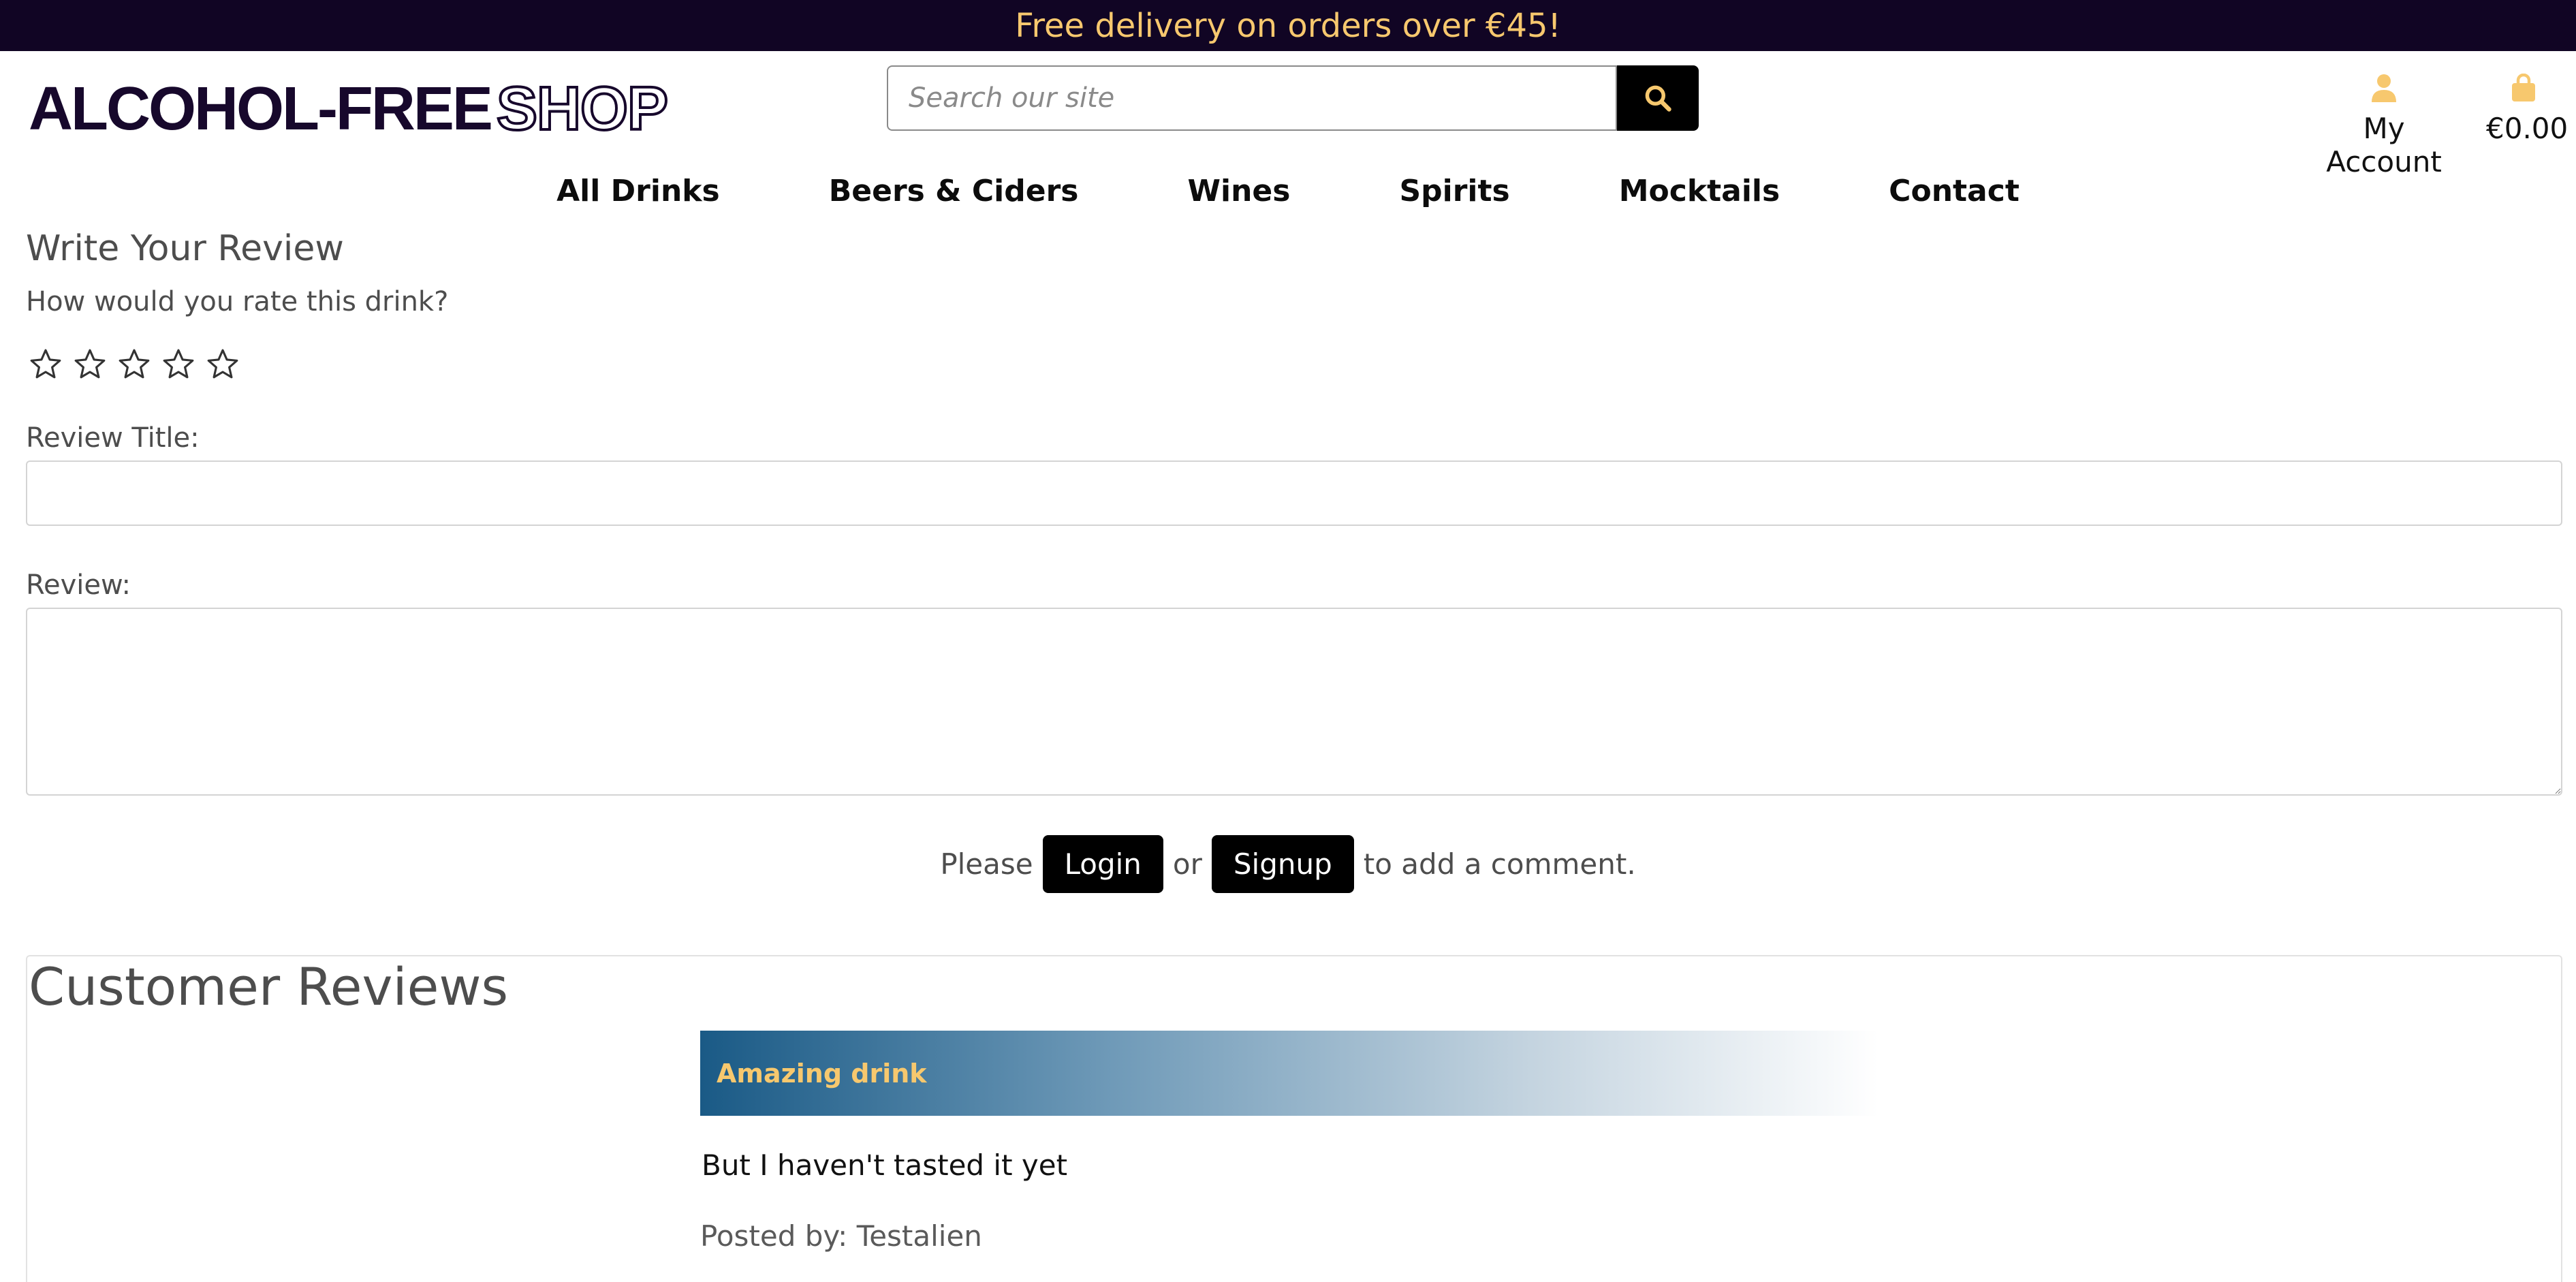  What do you see at coordinates (1699, 191) in the screenshot?
I see `nav-item-mocktails: Mocktails` at bounding box center [1699, 191].